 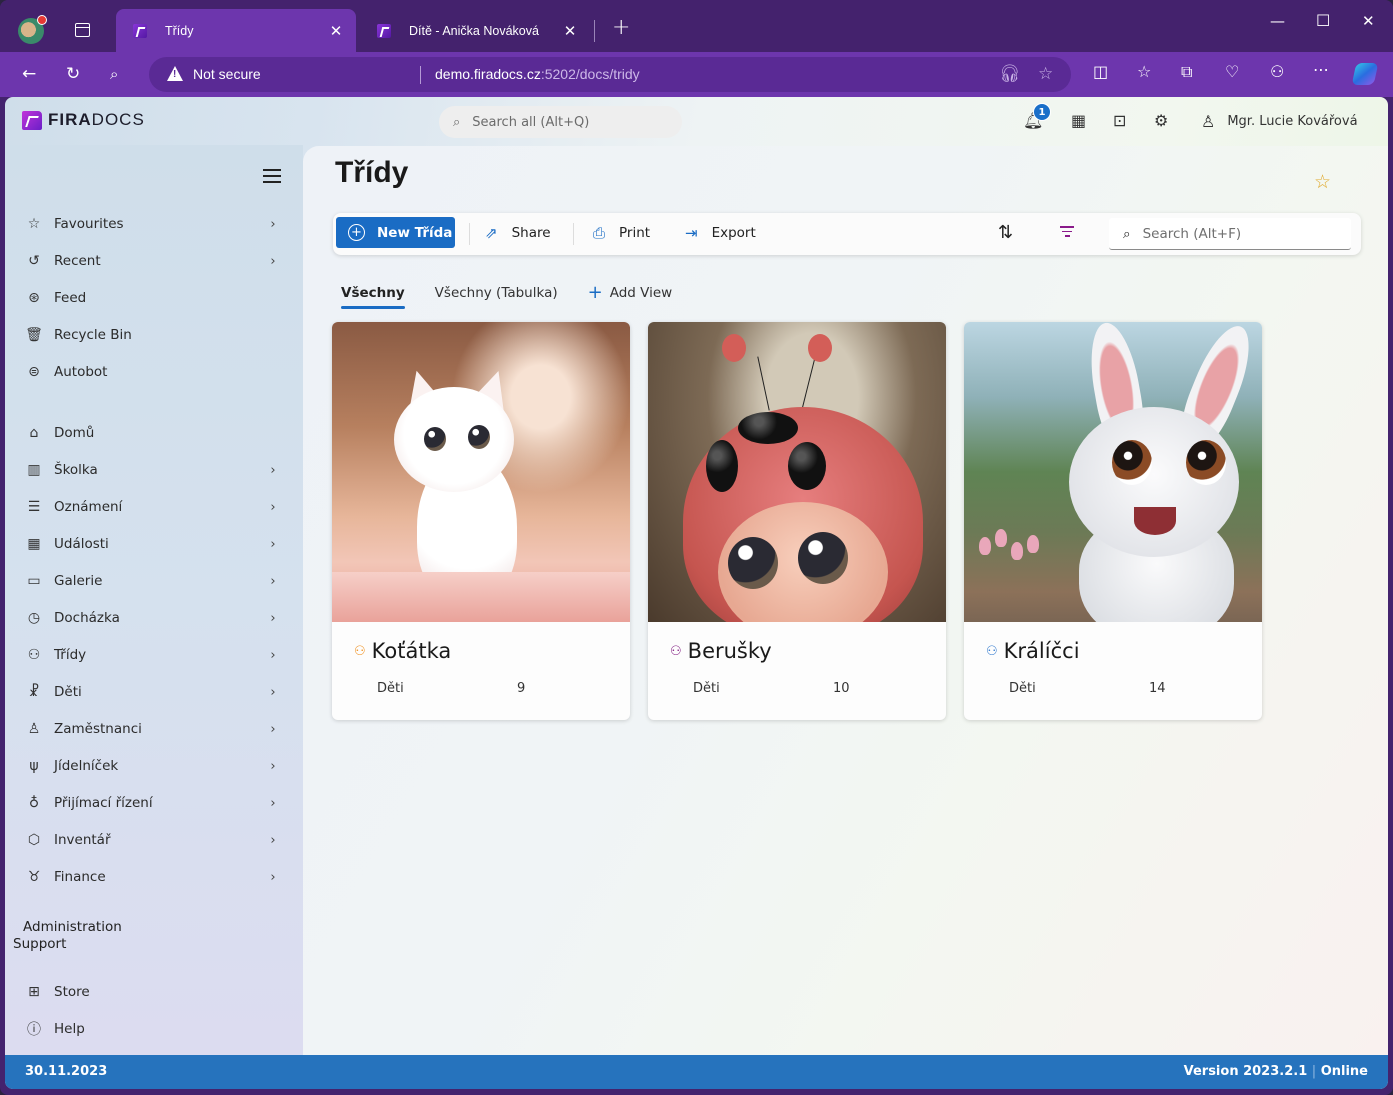 I want to click on class-card: ⚇ Koťátka Děti 9, so click(x=481, y=521).